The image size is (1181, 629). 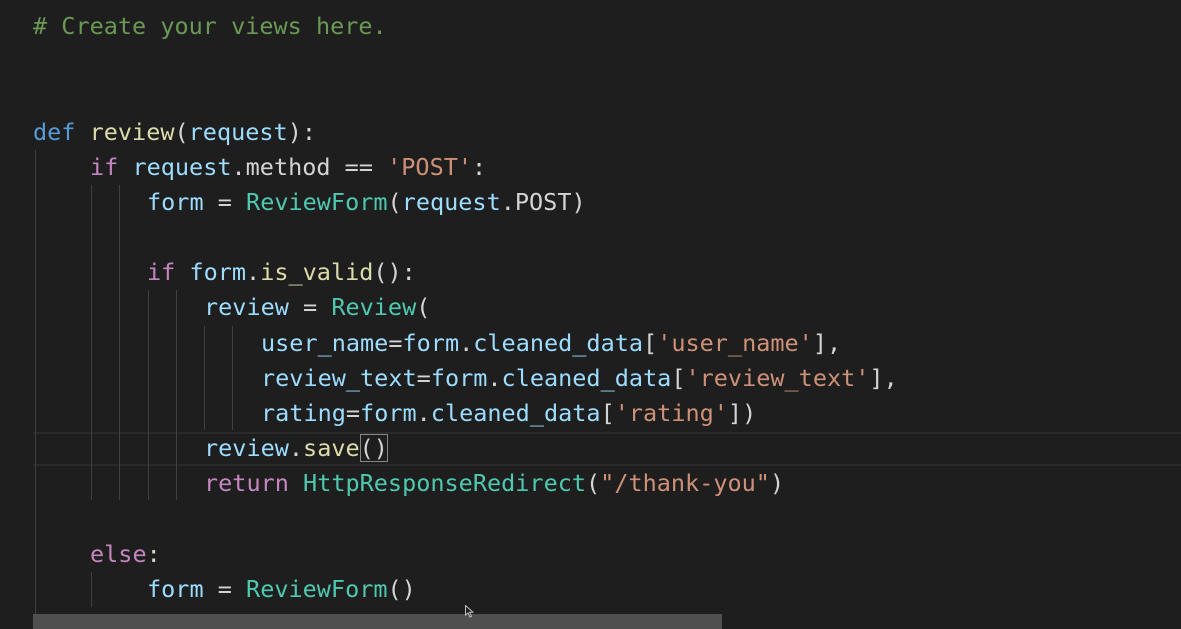 I want to click on code-token: "/thank-you", so click(x=685, y=483).